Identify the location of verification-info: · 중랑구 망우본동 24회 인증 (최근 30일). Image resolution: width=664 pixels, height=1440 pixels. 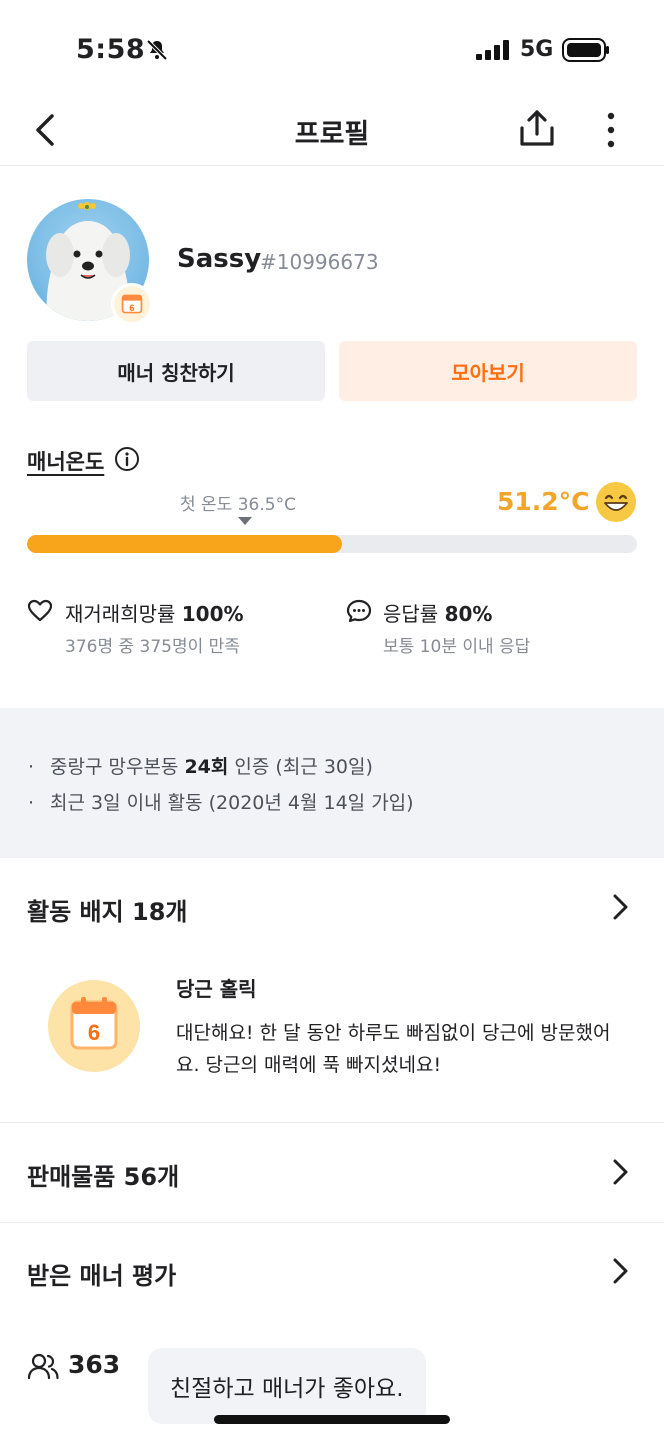
(200, 765).